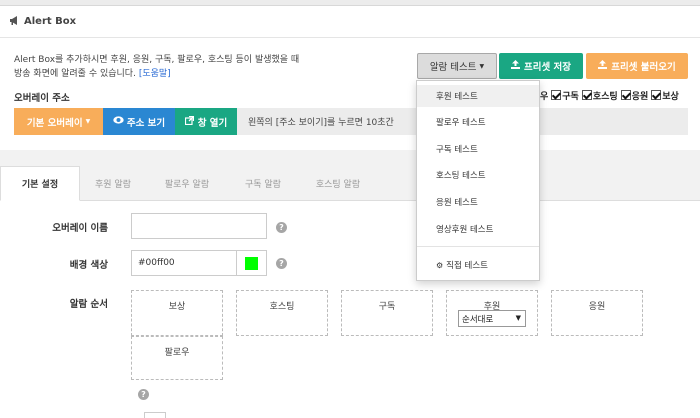 This screenshot has width=700, height=418. I want to click on color-swatch, so click(251, 263).